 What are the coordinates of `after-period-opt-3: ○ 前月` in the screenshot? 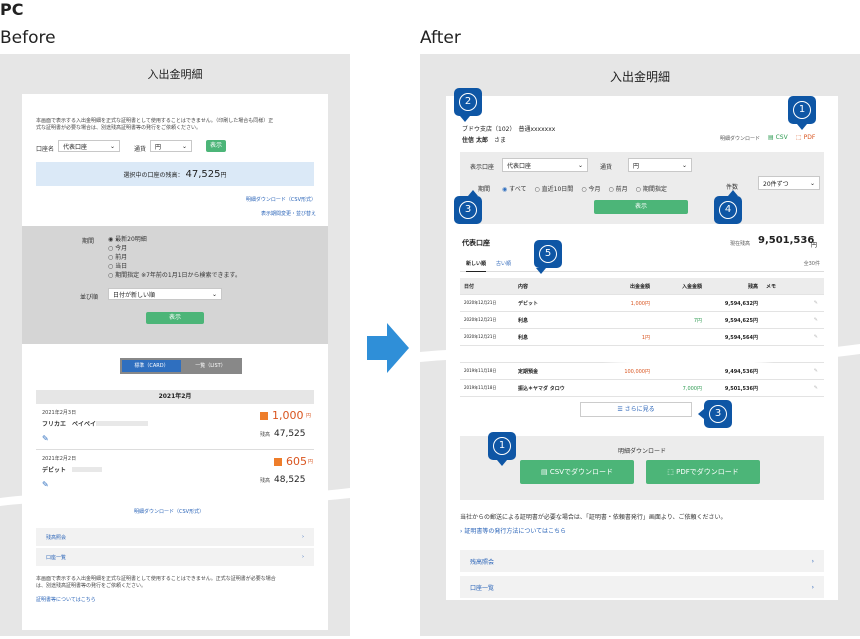 It's located at (617, 188).